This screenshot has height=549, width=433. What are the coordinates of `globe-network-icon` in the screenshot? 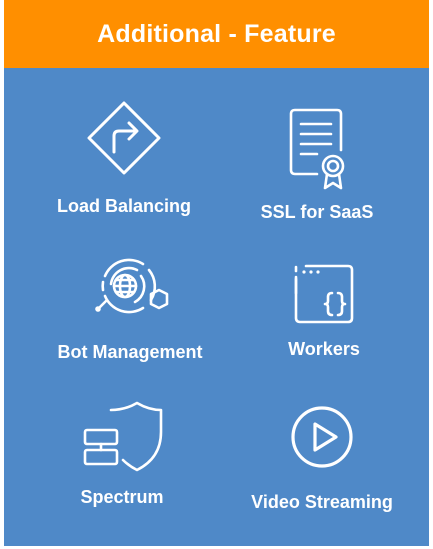 It's located at (130, 286).